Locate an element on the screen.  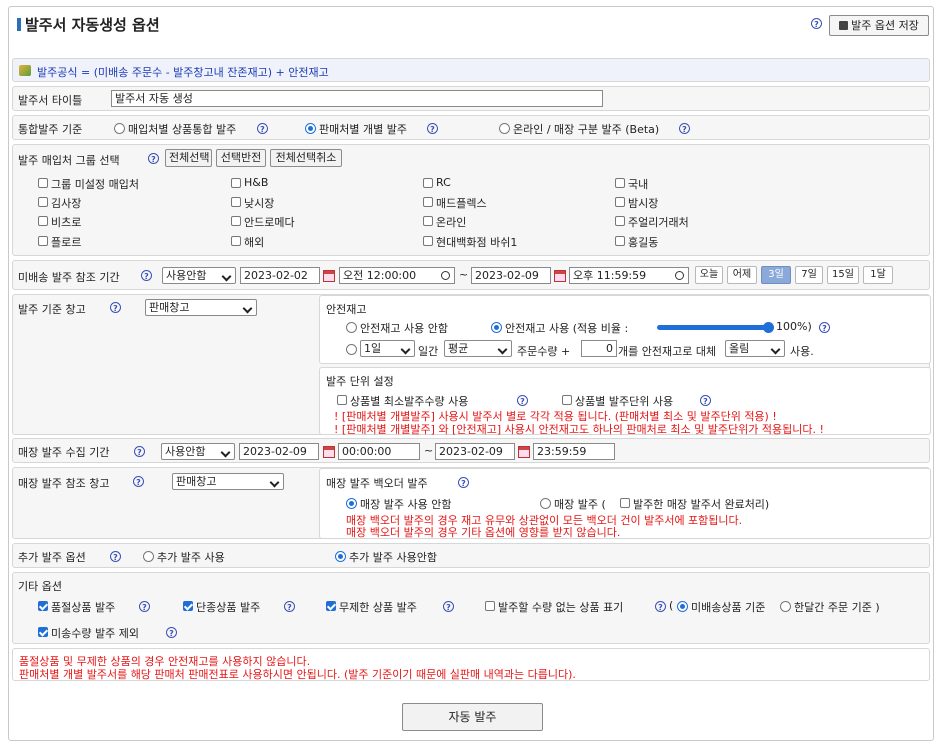
extra-opt-none: 추가 발주 사용안함 is located at coordinates (393, 557).